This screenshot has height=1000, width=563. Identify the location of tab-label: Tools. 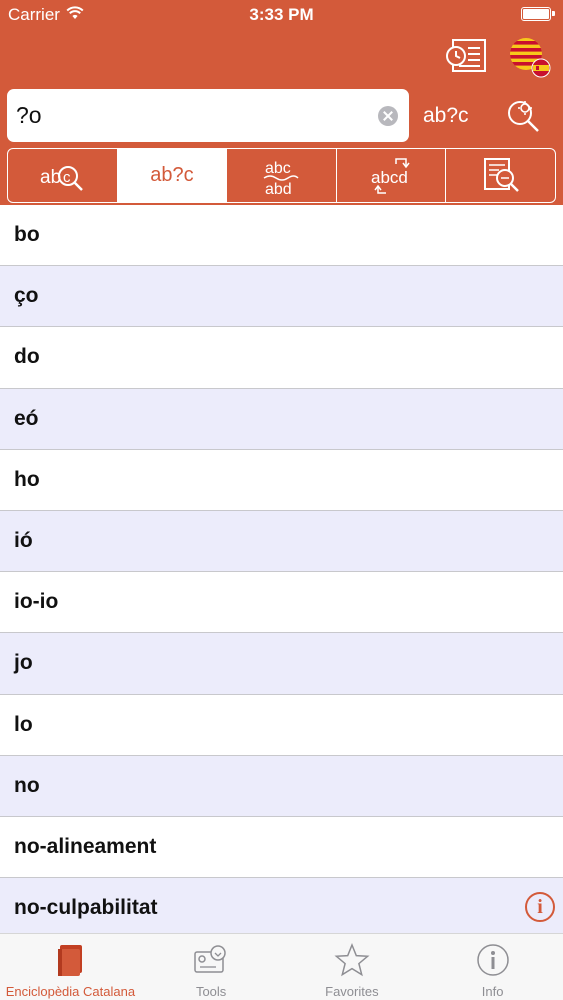
(211, 991).